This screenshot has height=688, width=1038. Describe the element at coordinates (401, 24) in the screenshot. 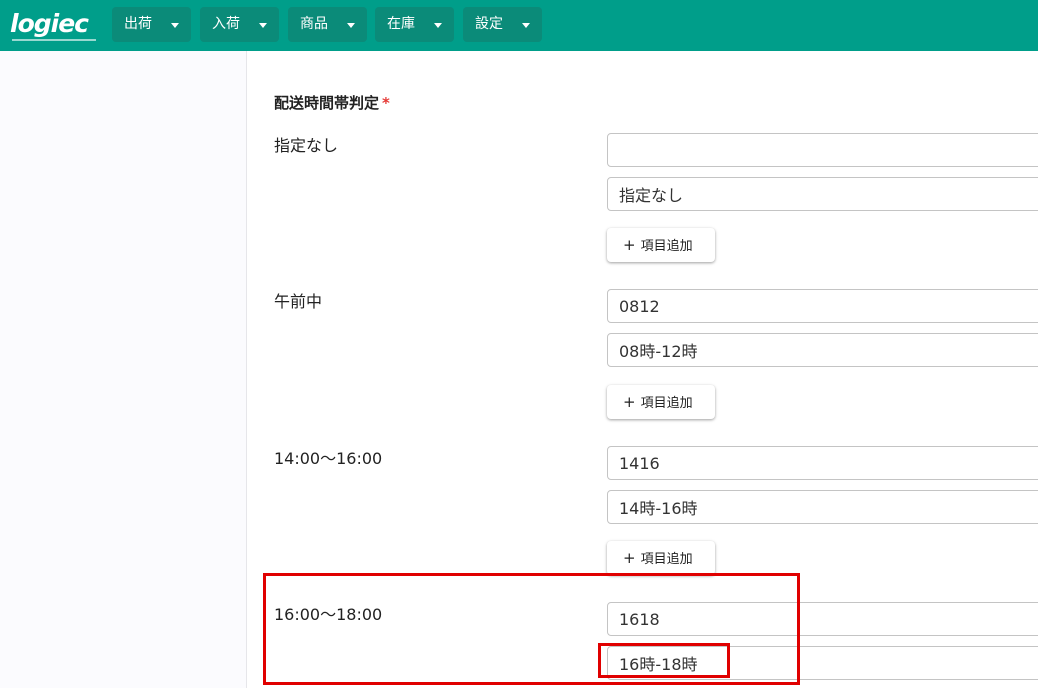

I see `menu-inventory-label: 在庫` at that location.